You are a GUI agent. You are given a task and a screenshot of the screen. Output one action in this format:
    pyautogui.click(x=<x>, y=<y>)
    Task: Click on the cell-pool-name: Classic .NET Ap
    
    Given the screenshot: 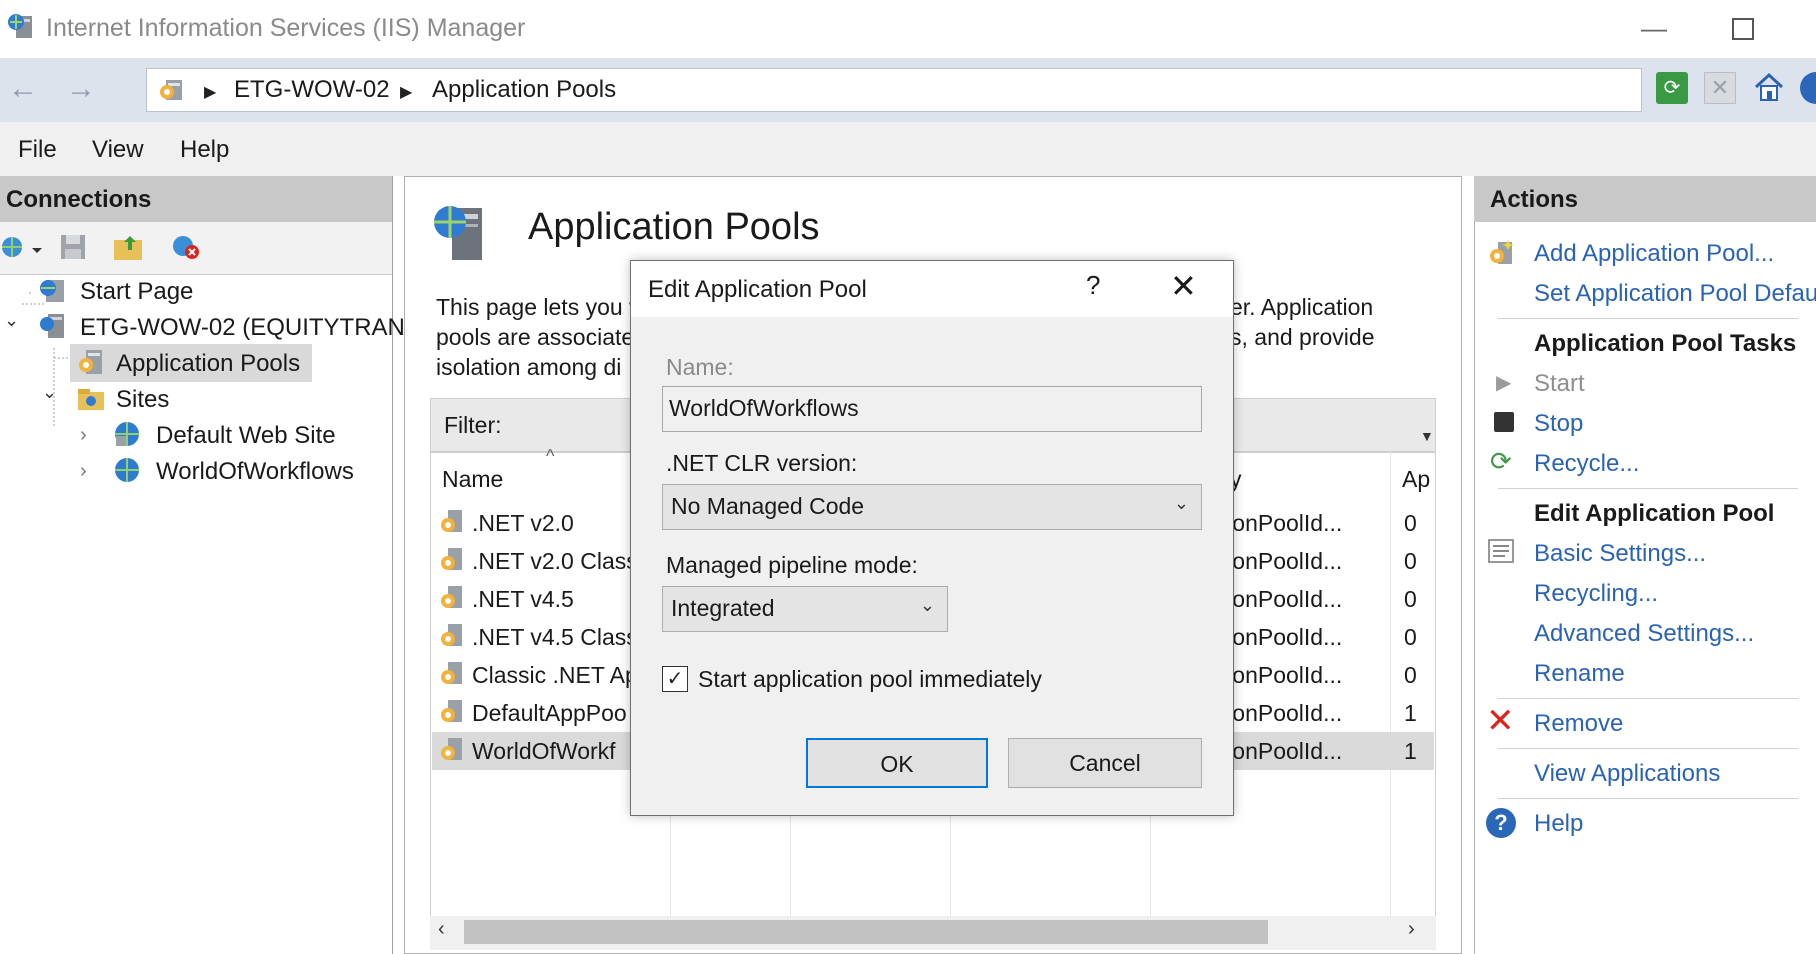 What is the action you would take?
    pyautogui.click(x=555, y=675)
    